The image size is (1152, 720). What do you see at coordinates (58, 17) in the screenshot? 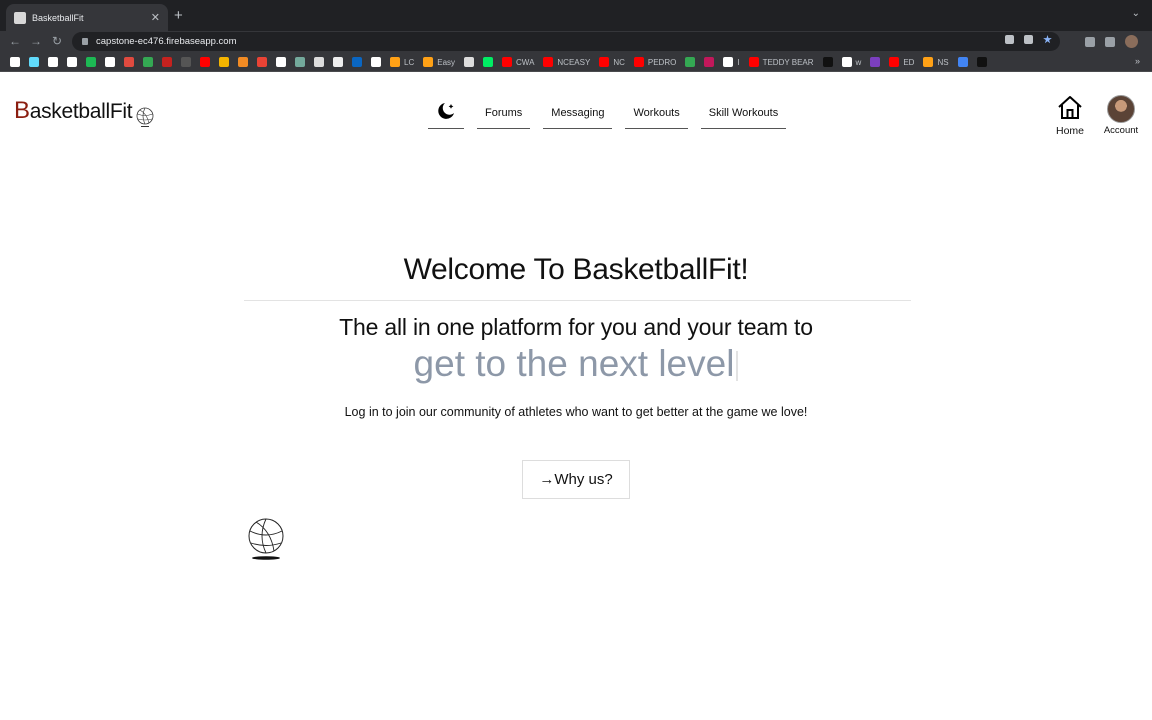
I see `tab-title: BasketballFit` at bounding box center [58, 17].